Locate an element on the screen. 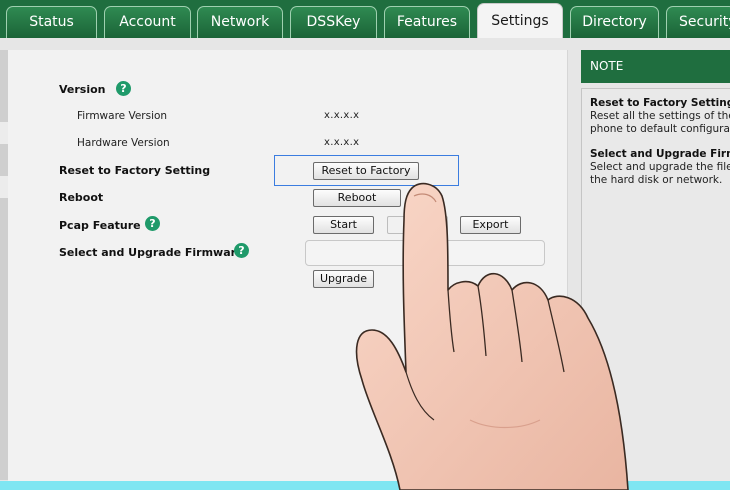  pcap-start-button: Start is located at coordinates (343, 225).